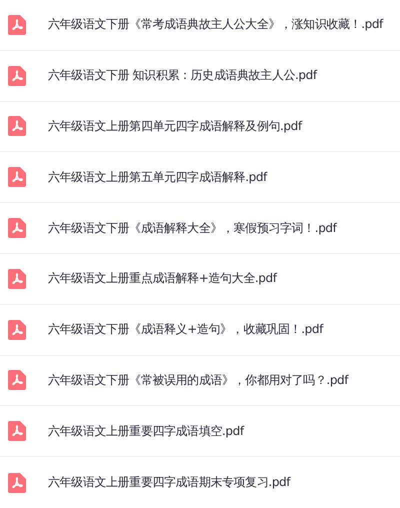 Image resolution: width=400 pixels, height=508 pixels. What do you see at coordinates (146, 431) in the screenshot?
I see `file-name: 六年级语文上册重要四字成语填空.pdf` at bounding box center [146, 431].